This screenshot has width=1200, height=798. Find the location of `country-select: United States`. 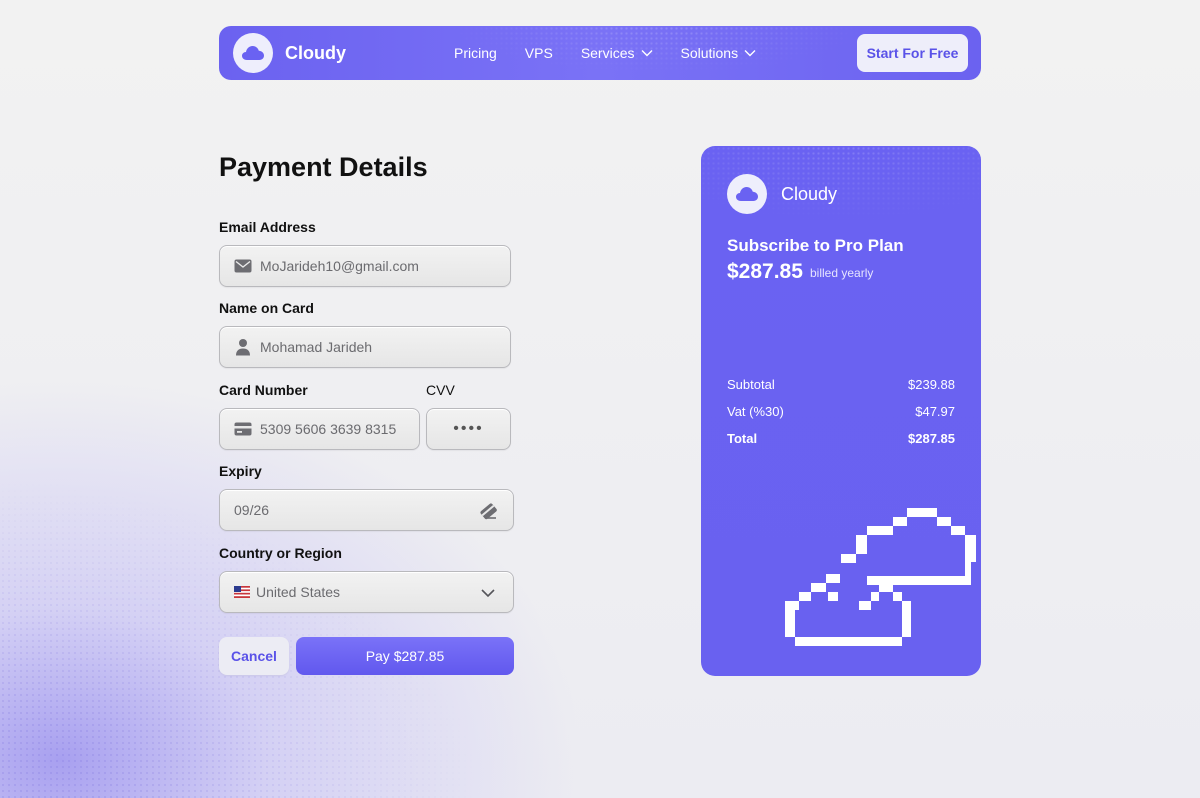

country-select: United States is located at coordinates (366, 592).